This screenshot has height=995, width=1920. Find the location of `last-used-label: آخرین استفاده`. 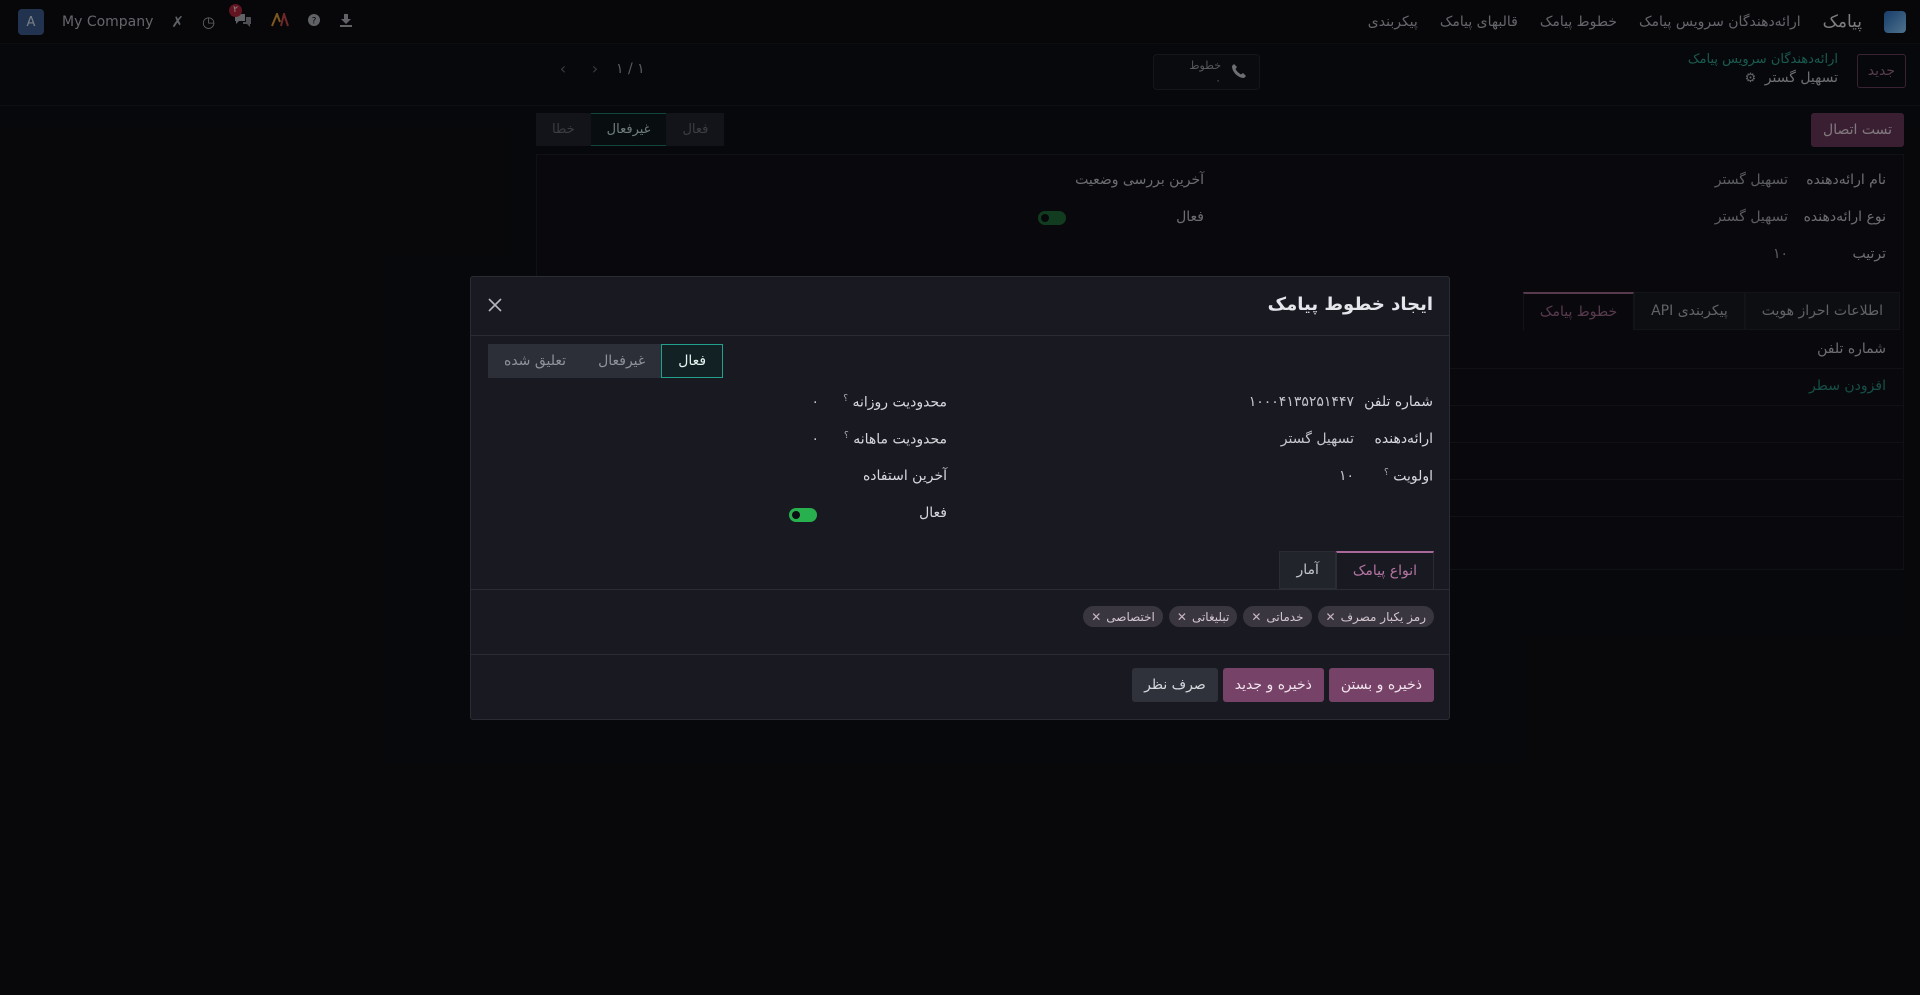

last-used-label: آخرین استفاده is located at coordinates (904, 476).